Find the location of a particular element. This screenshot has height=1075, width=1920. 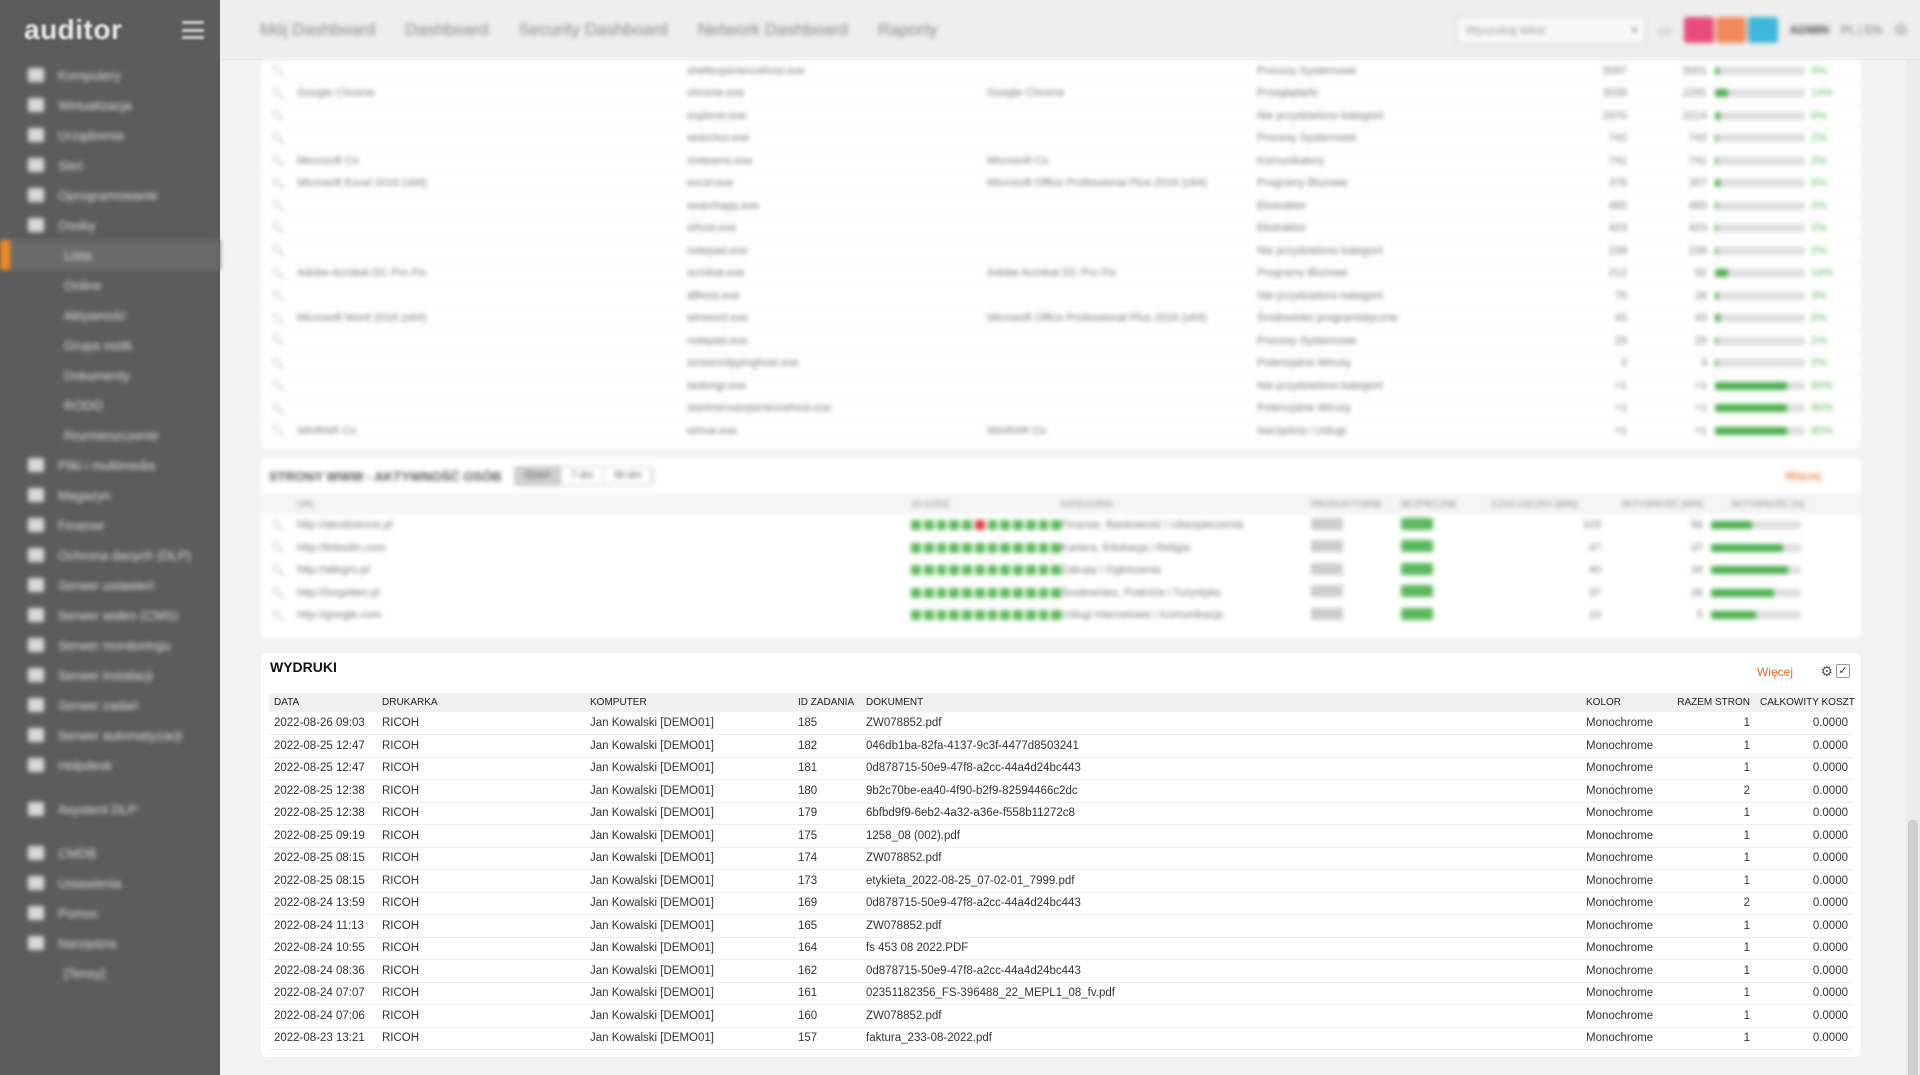

col-header-job-id: ID ZADANIA is located at coordinates (827, 702).